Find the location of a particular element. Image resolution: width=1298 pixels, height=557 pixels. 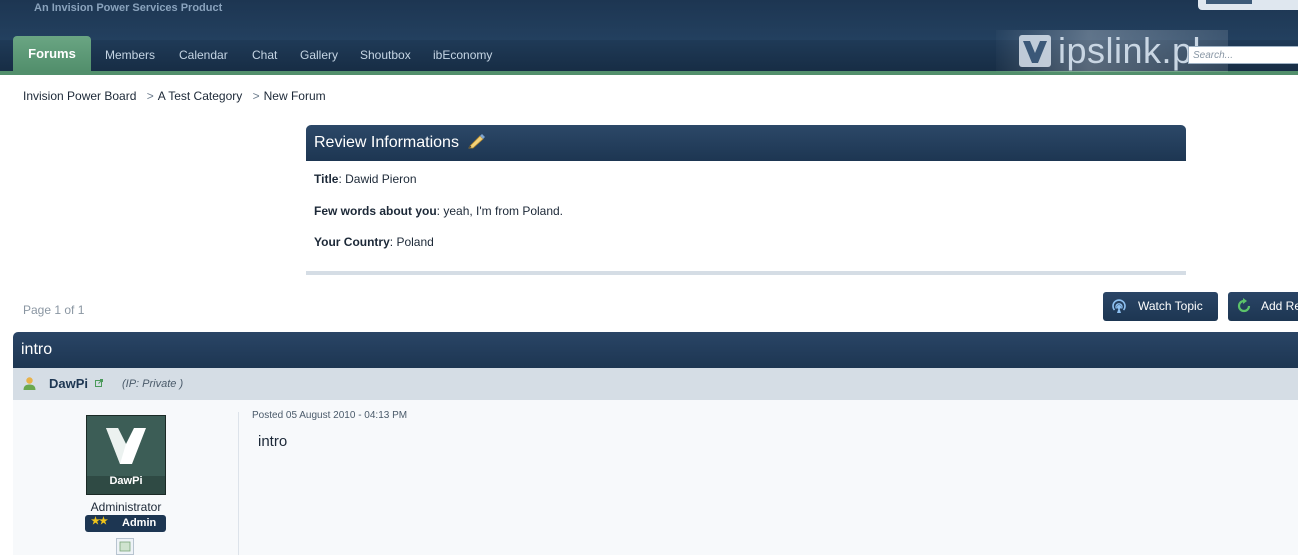

tab-gallery: Gallery is located at coordinates (319, 55).